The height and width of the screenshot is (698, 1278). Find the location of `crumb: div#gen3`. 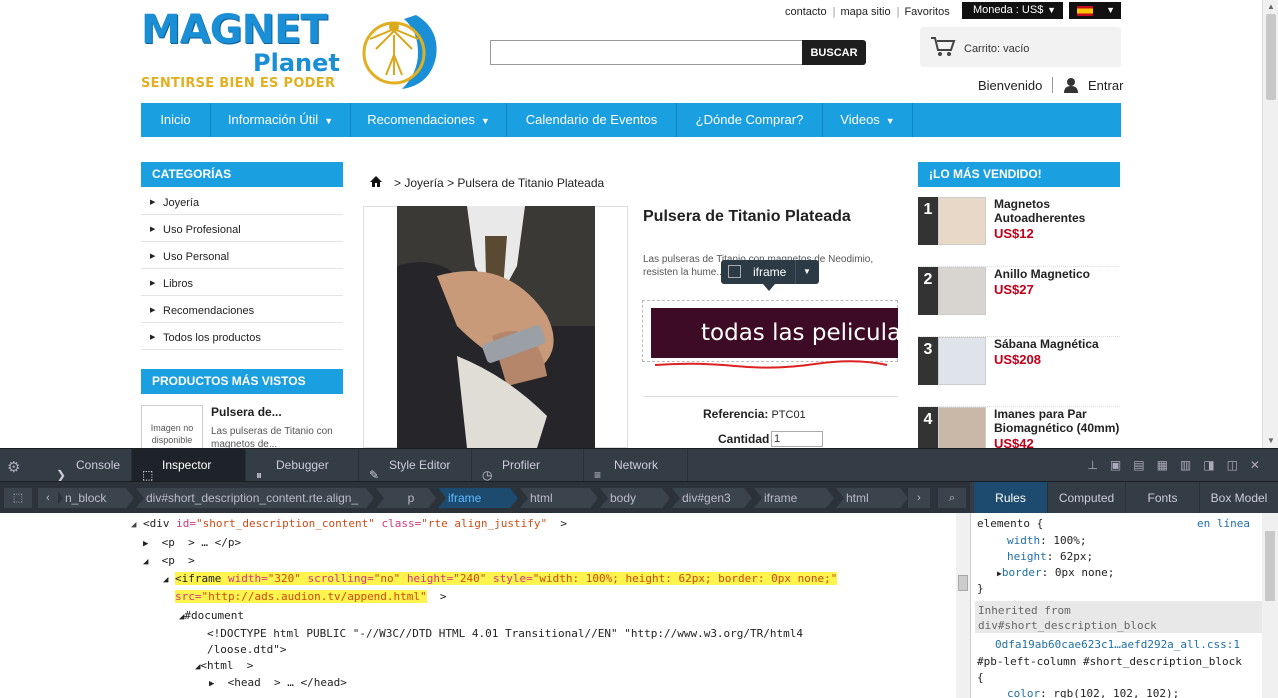

crumb: div#gen3 is located at coordinates (712, 498).